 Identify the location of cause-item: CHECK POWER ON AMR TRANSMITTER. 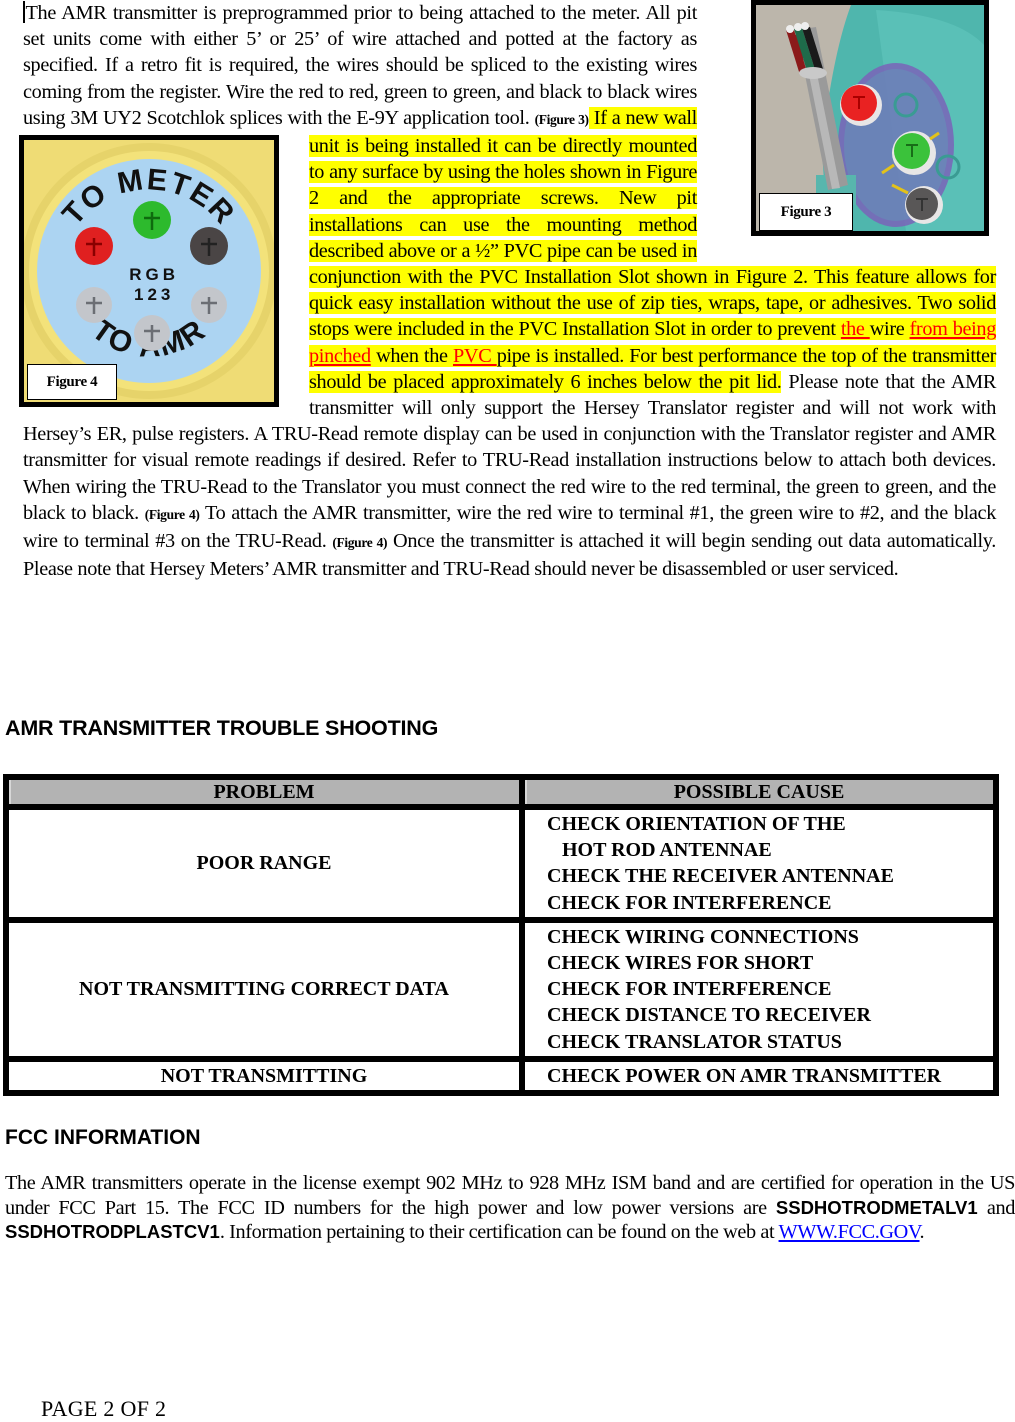
(744, 1075).